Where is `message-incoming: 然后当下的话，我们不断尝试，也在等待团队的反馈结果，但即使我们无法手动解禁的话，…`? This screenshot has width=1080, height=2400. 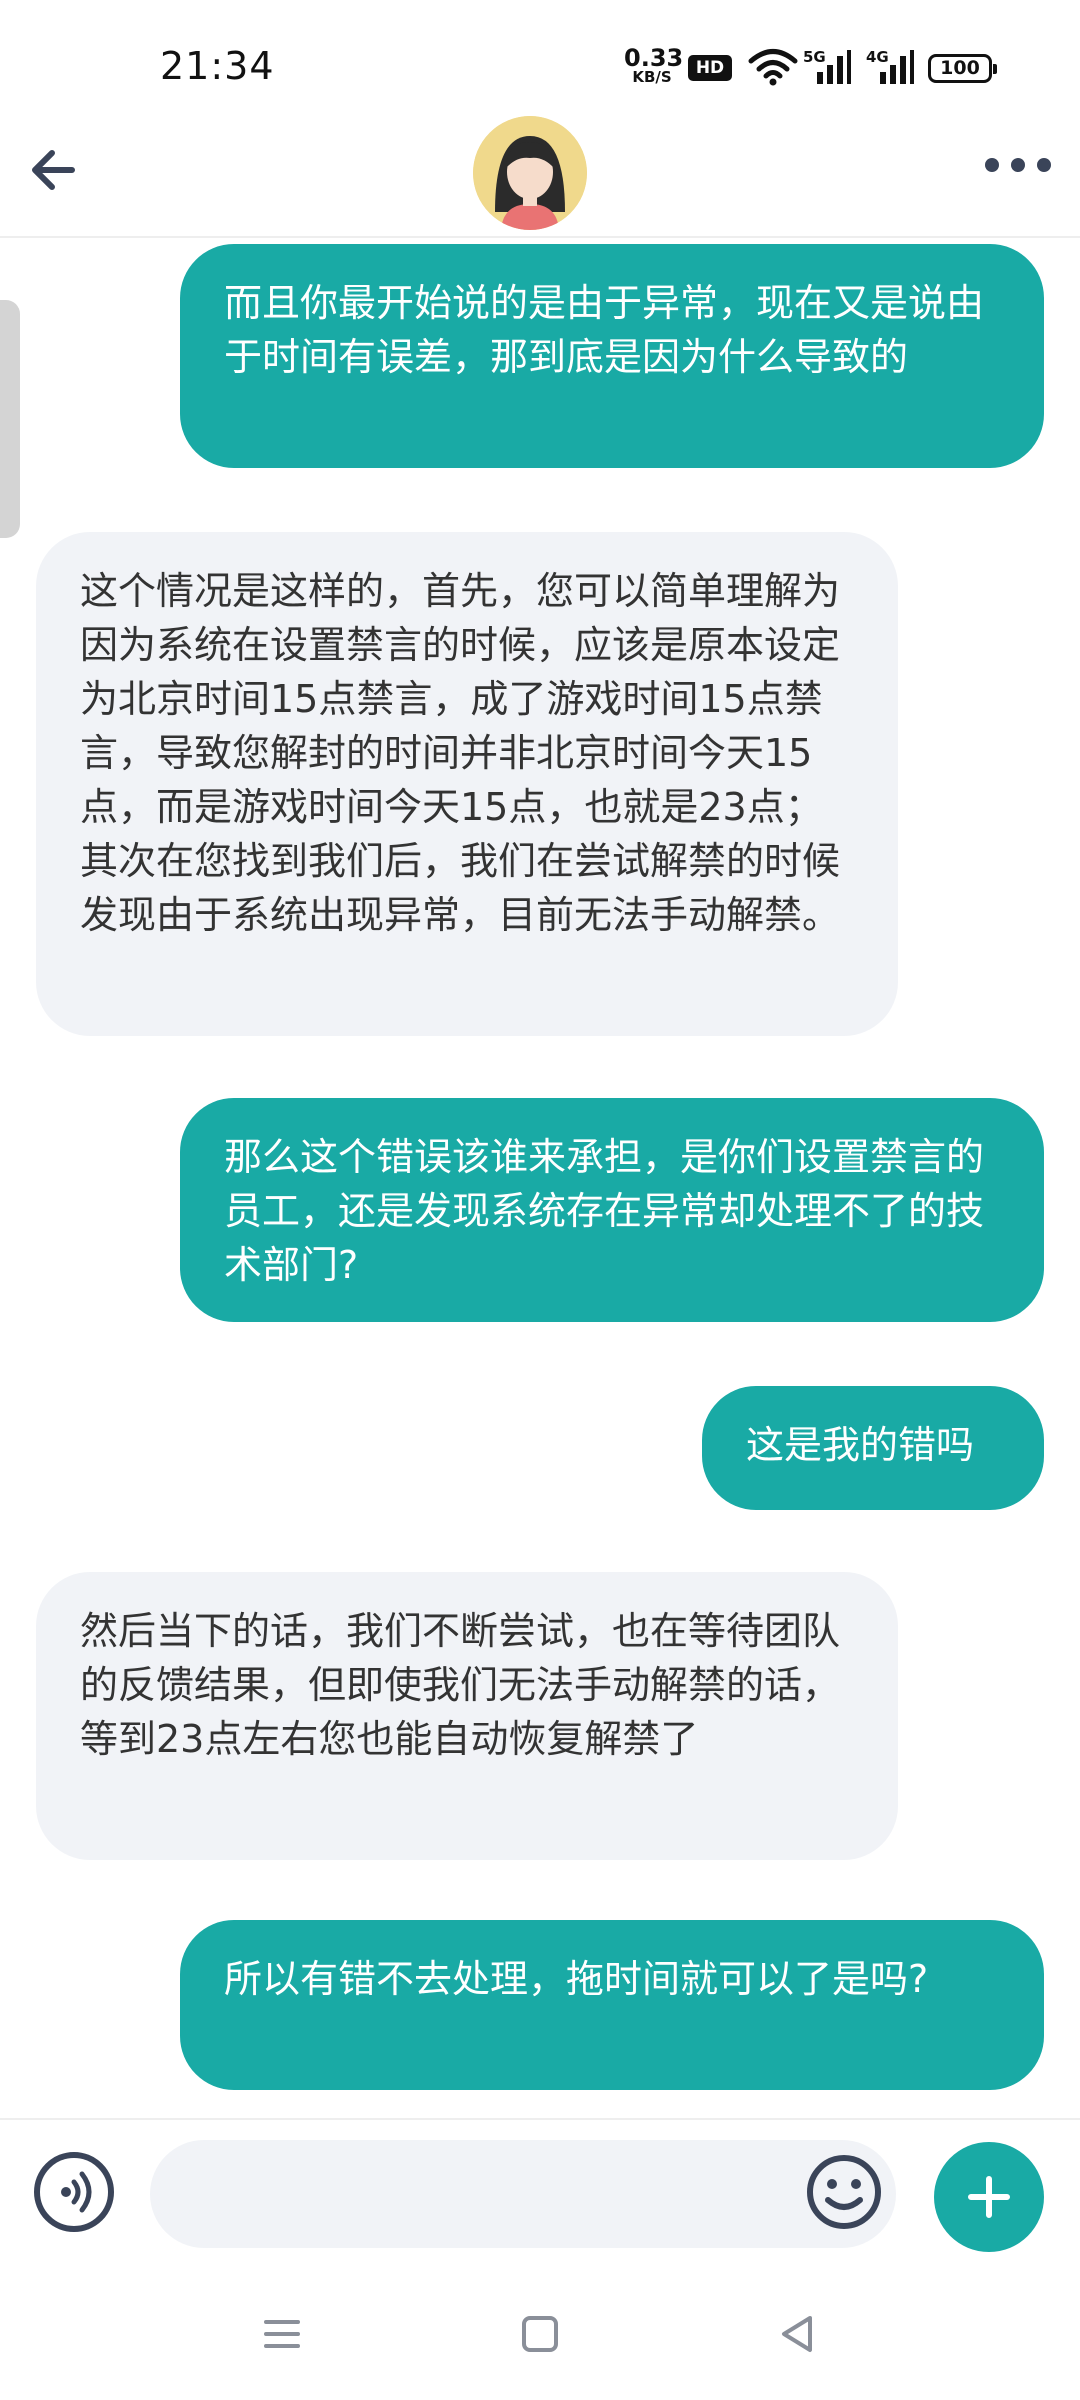
message-incoming: 然后当下的话，我们不断尝试，也在等待团队的反馈结果，但即使我们无法手动解禁的话，… is located at coordinates (467, 1716).